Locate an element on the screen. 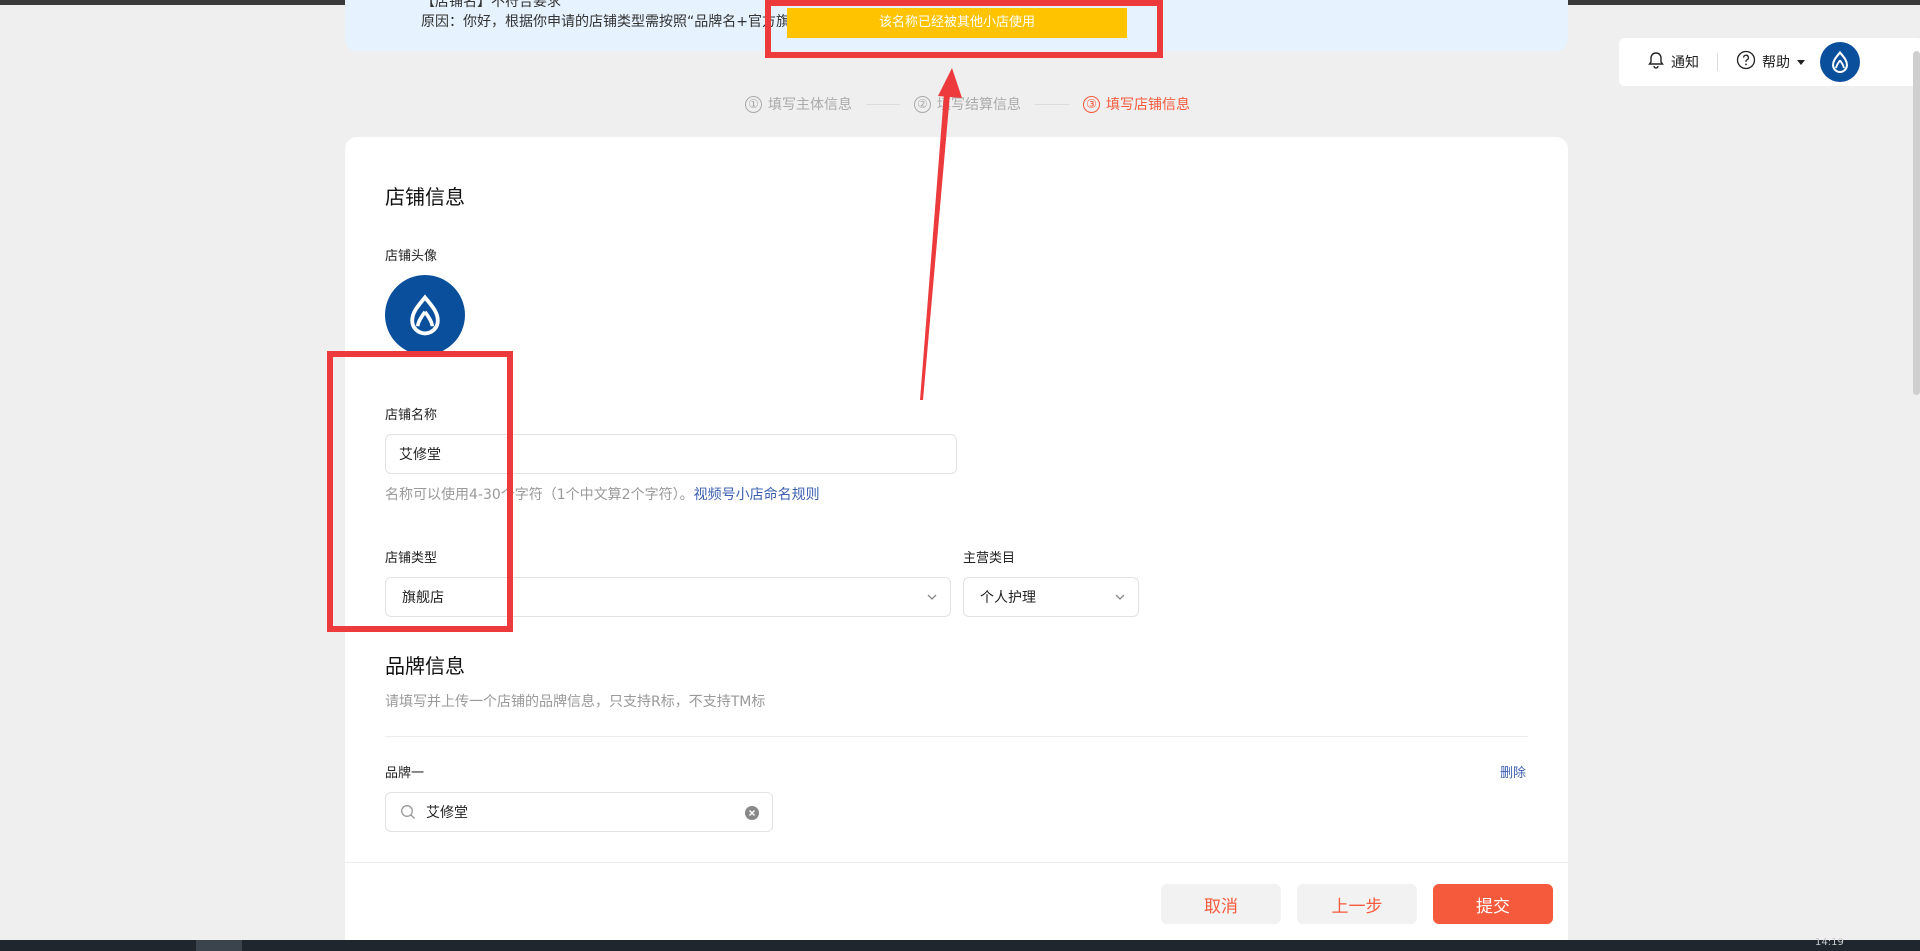  category-value: 个人护理 is located at coordinates (1008, 598).